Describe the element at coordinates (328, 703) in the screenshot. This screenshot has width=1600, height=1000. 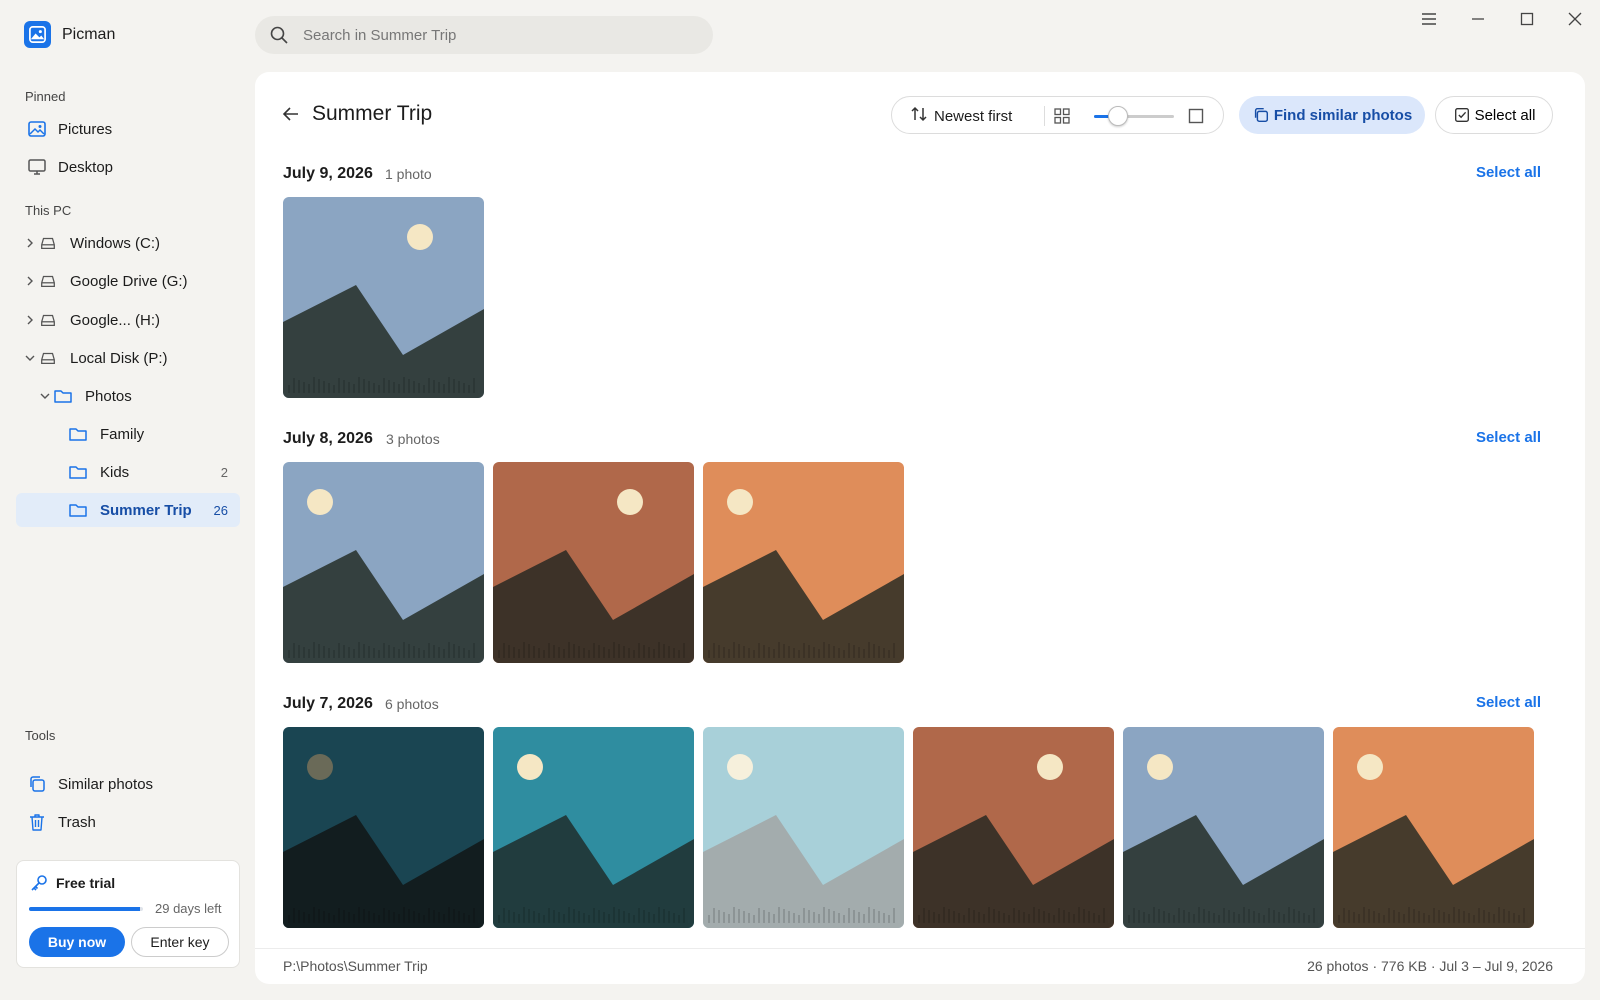
I see `group-date-title: July 7, 2026` at that location.